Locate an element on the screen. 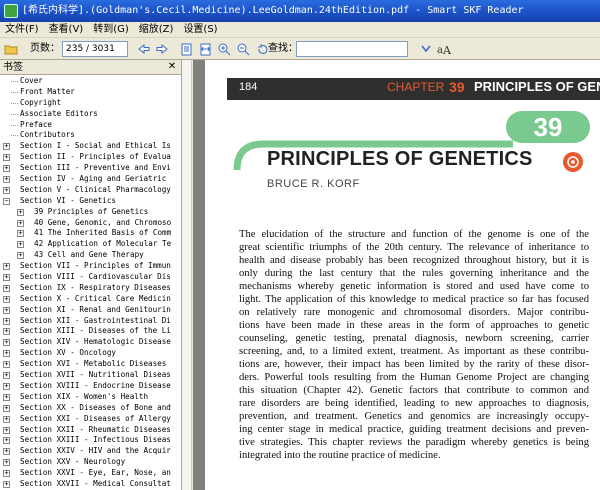  bookmarks-scrollbar is located at coordinates (187, 275).